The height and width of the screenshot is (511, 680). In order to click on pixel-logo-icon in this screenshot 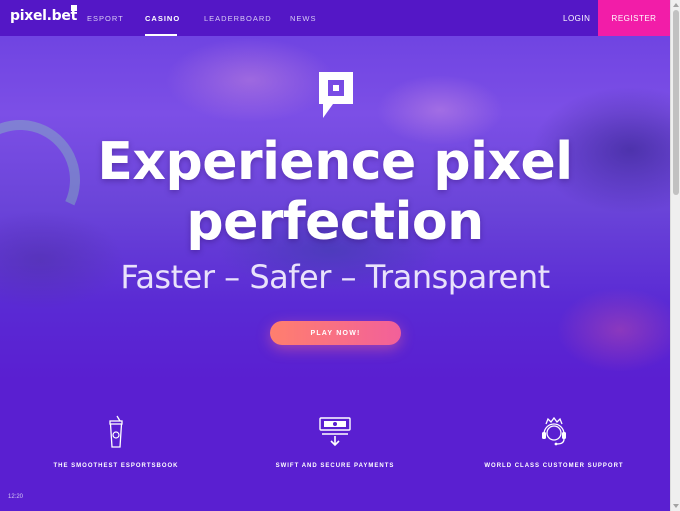, I will do `click(336, 95)`.